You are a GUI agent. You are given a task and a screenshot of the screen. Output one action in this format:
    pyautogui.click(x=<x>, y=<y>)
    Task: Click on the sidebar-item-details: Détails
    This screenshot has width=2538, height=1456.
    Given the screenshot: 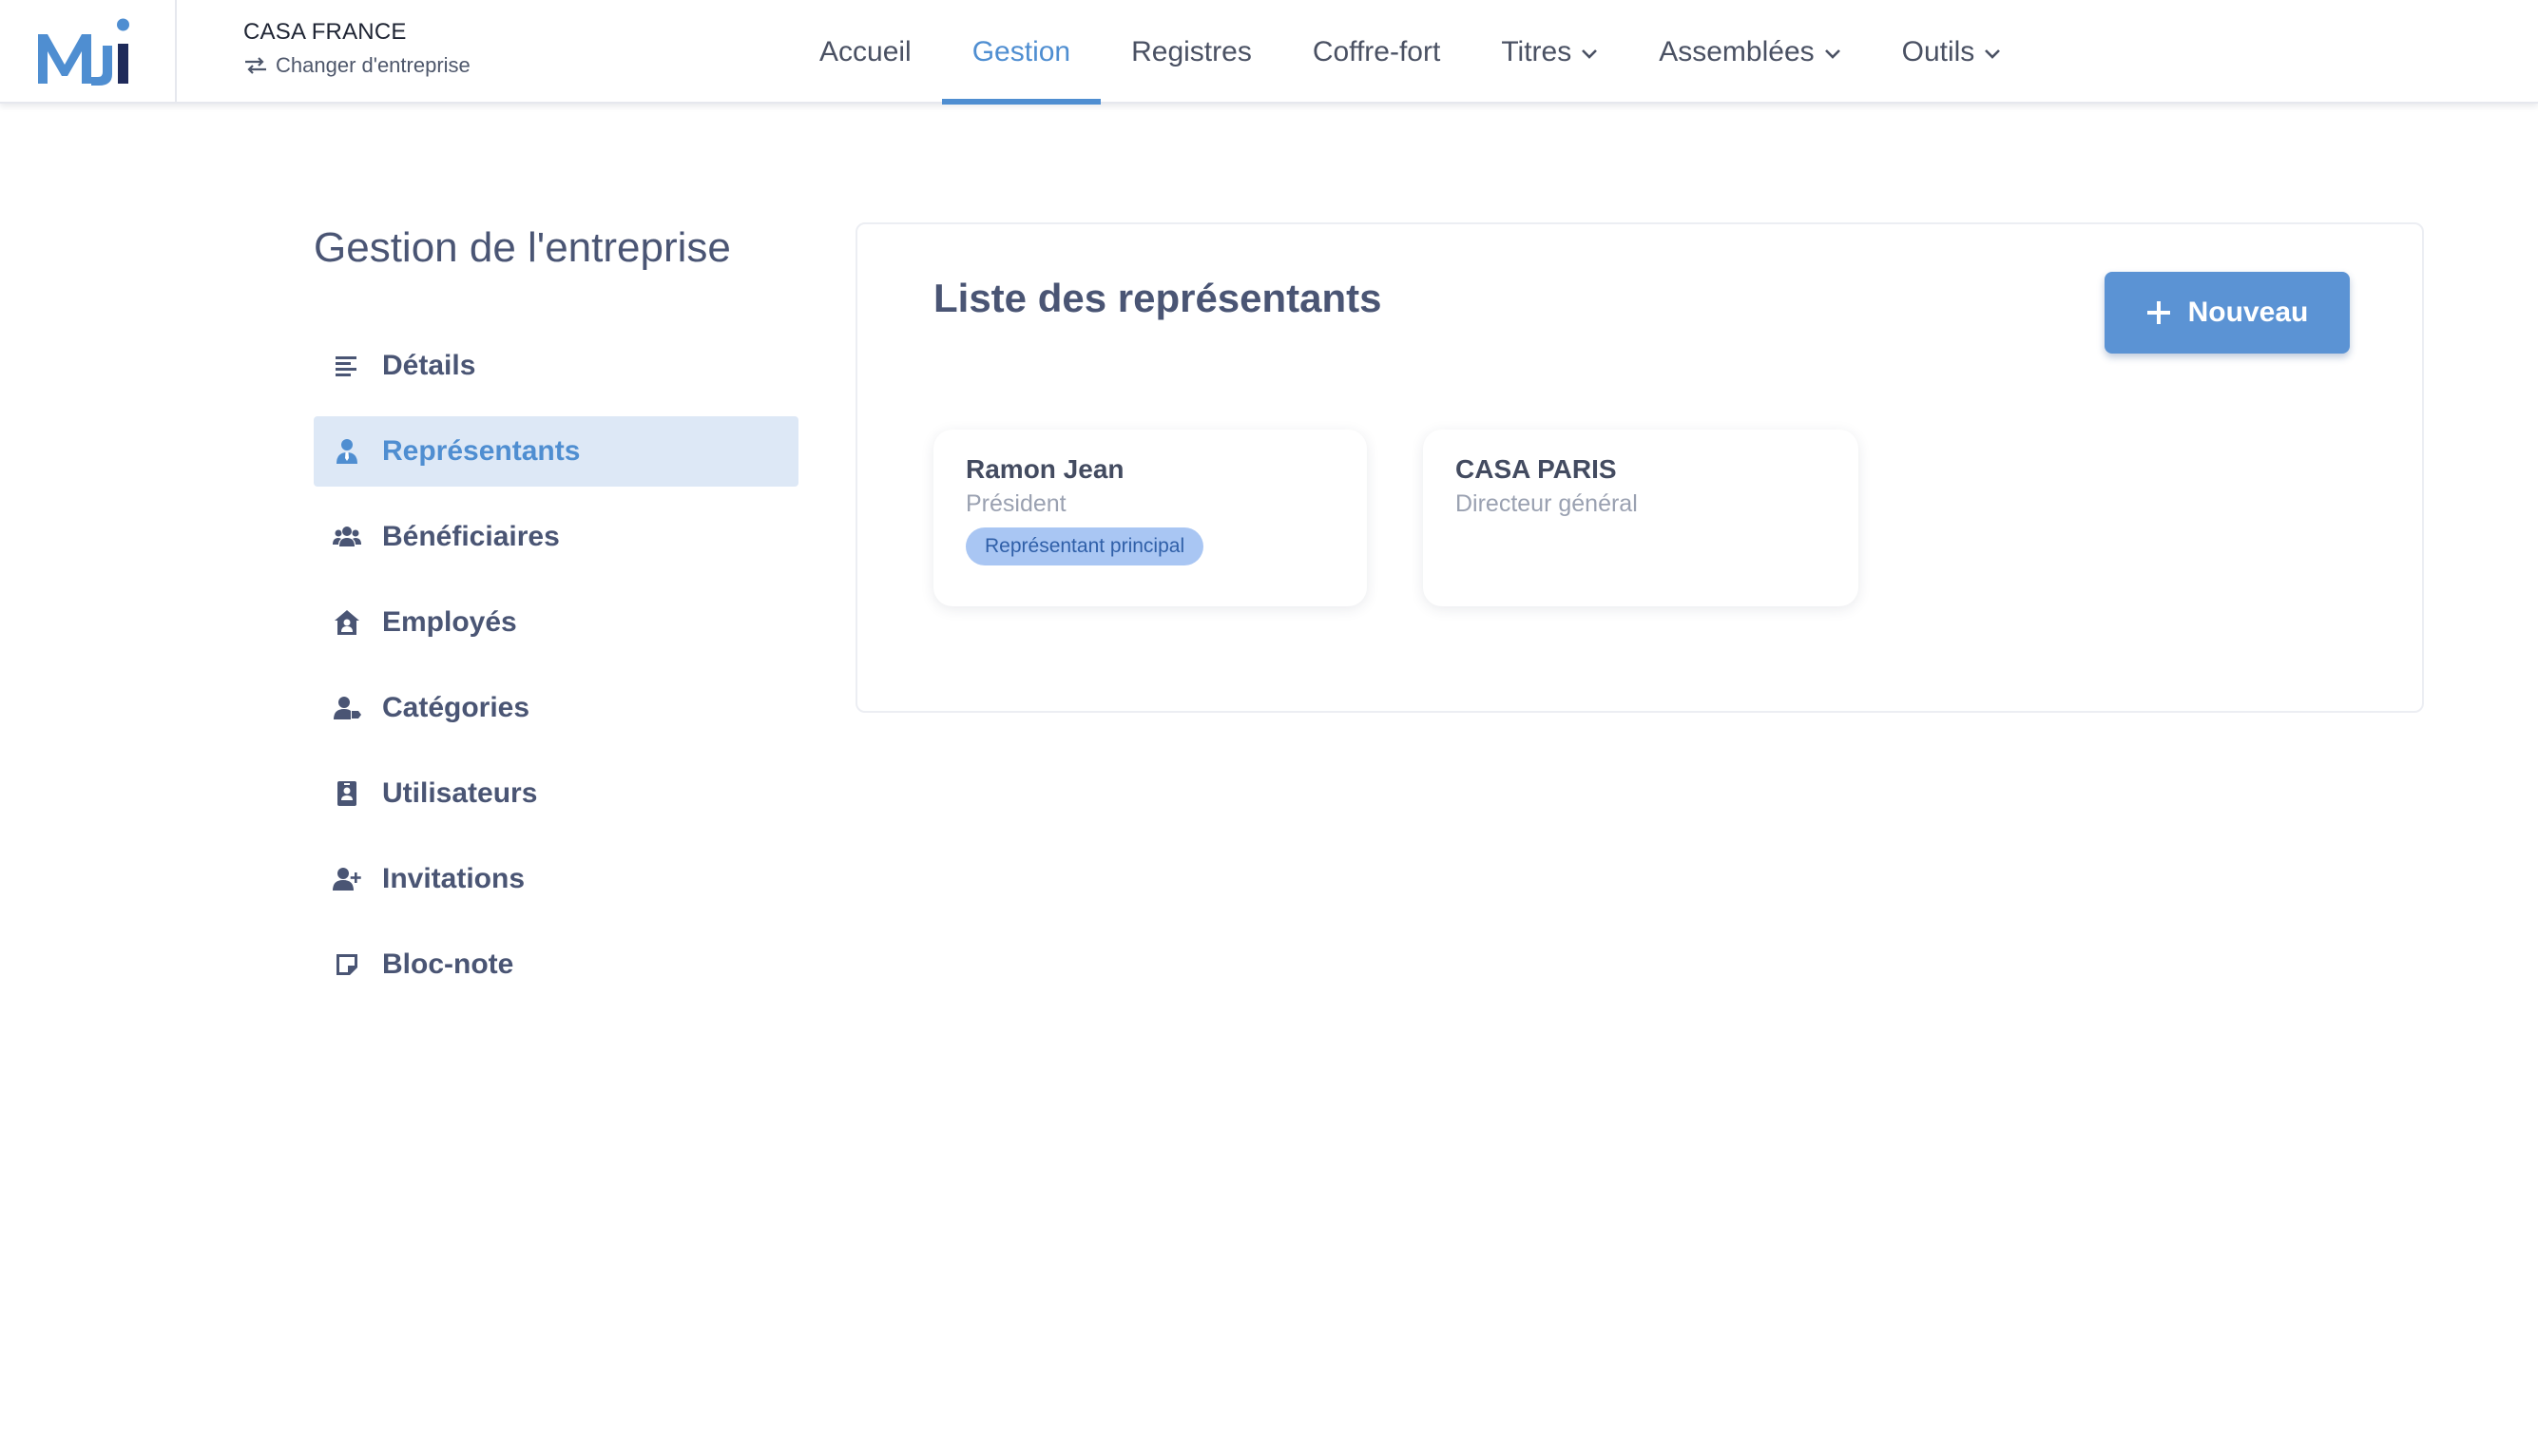 What is the action you would take?
    pyautogui.click(x=556, y=366)
    